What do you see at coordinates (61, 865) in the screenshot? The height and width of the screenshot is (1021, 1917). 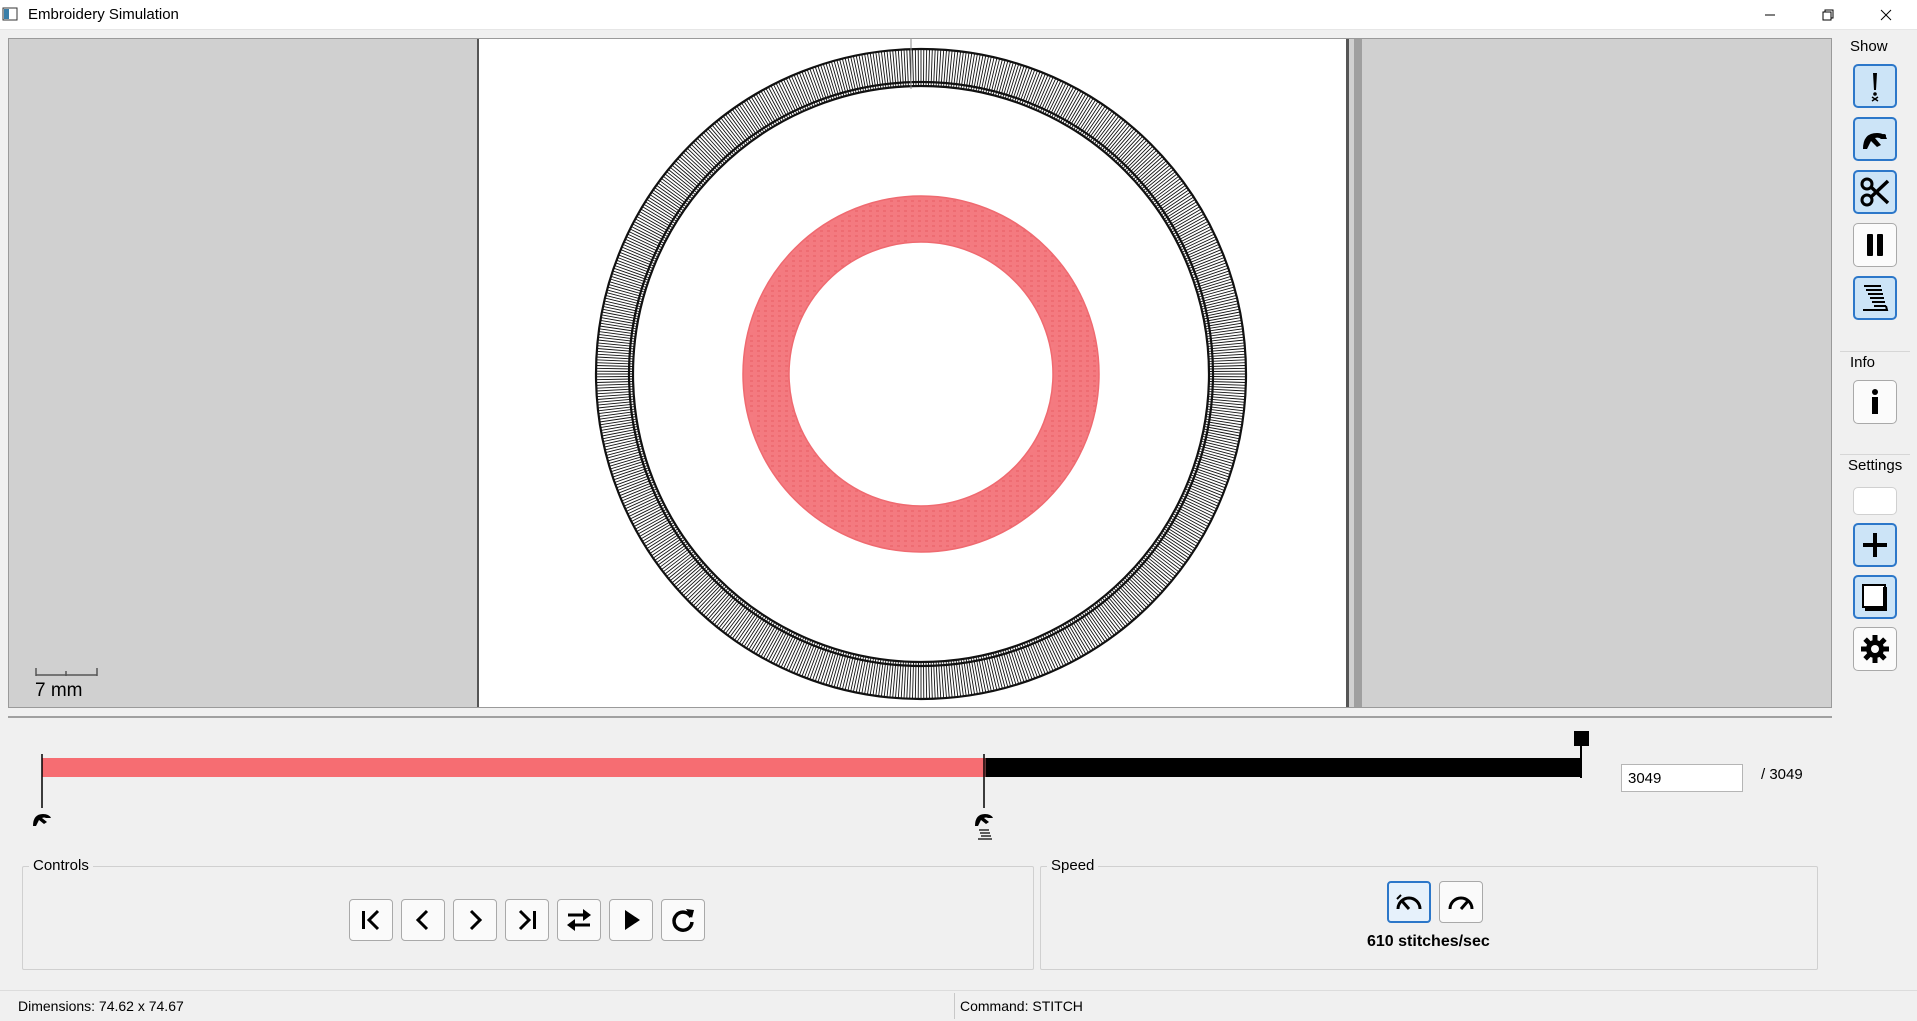 I see `controls-label: Controls` at bounding box center [61, 865].